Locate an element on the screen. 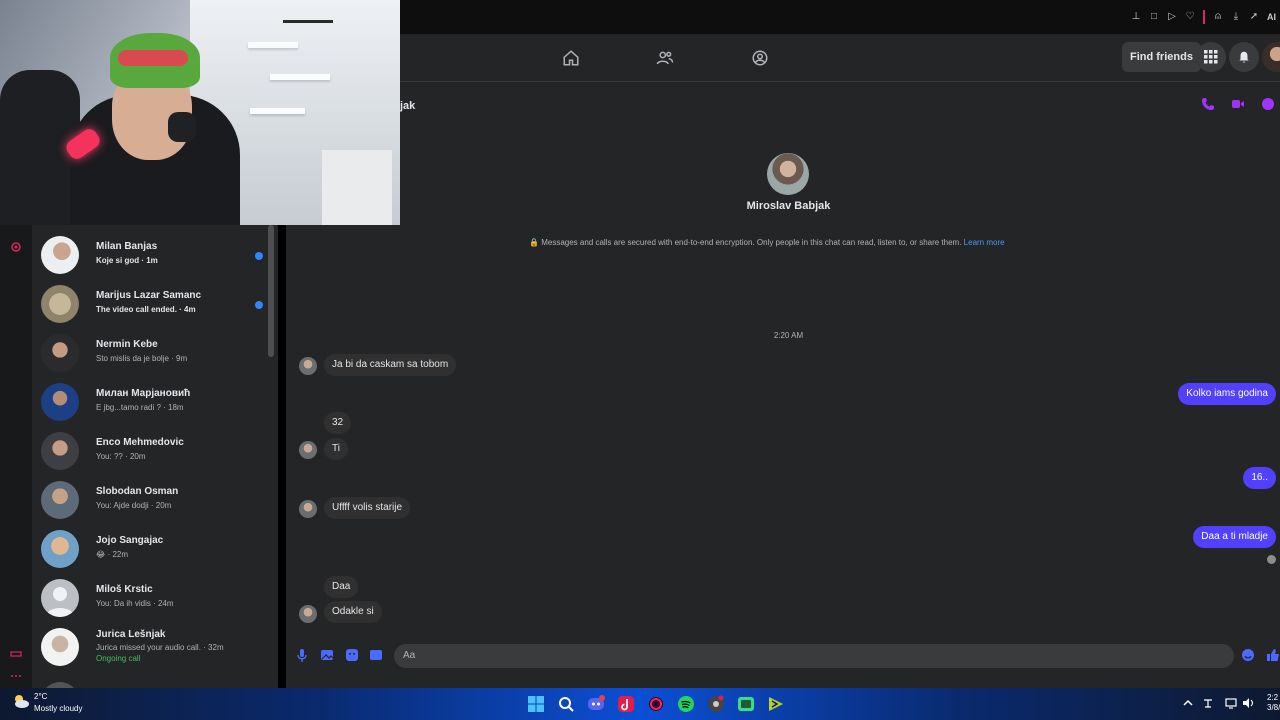 The height and width of the screenshot is (720, 1280). more-icon is located at coordinates (16, 676).